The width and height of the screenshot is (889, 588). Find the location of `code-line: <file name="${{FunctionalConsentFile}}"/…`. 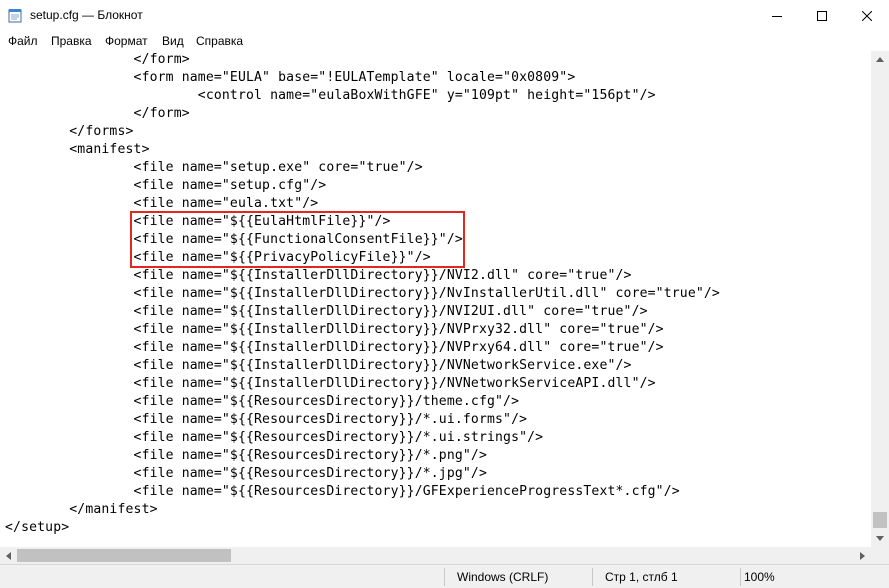

code-line: <file name="${{FunctionalConsentFile}}"/… is located at coordinates (234, 239).